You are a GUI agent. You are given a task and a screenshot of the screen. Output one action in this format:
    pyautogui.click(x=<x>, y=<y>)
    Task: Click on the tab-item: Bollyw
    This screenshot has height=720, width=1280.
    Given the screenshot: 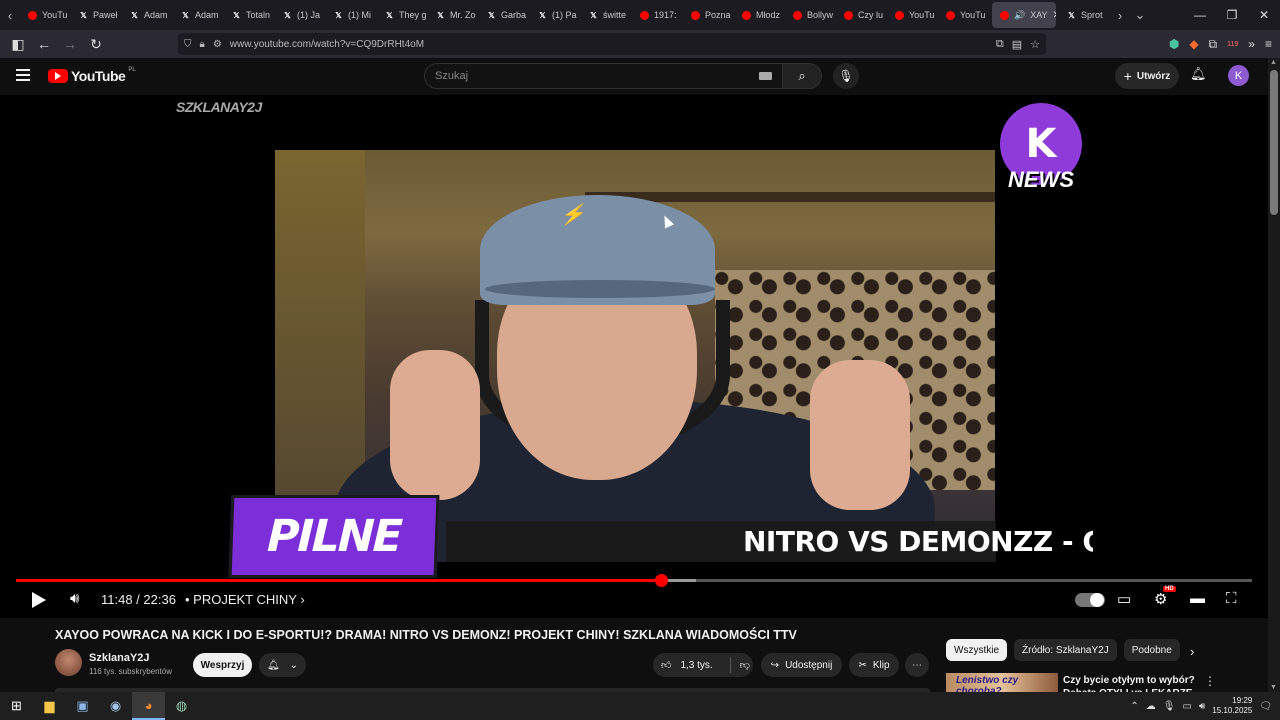 What is the action you would take?
    pyautogui.click(x=810, y=15)
    